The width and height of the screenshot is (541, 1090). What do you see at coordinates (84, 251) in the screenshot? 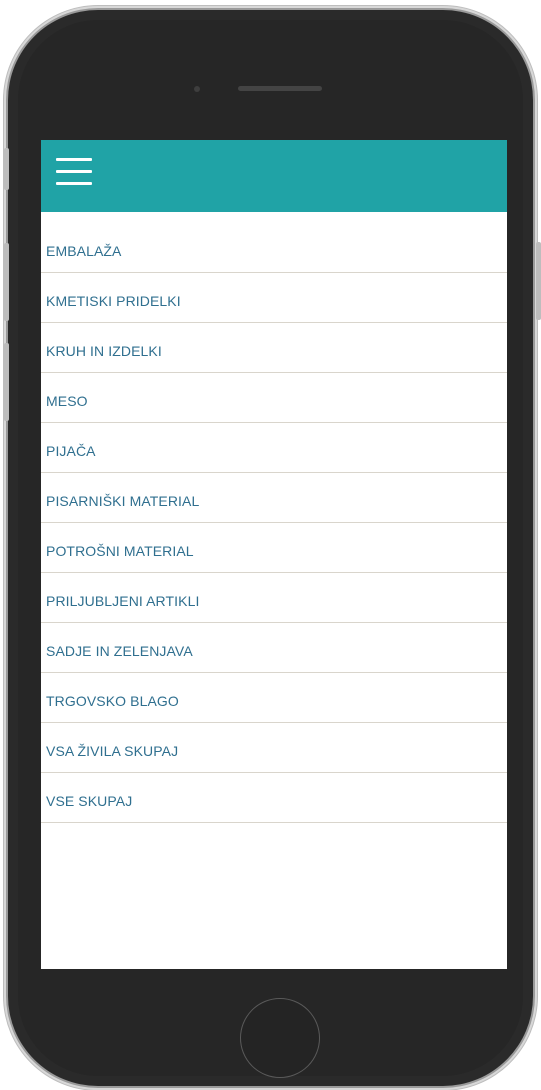
I see `menu-item-label: EMBALAŽA` at bounding box center [84, 251].